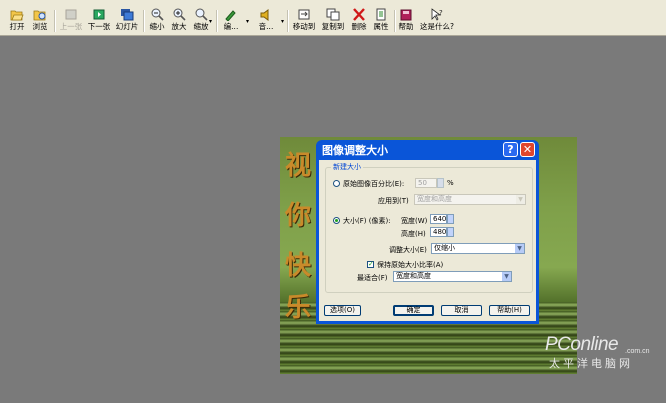 This screenshot has height=403, width=666. What do you see at coordinates (582, 344) in the screenshot?
I see `watermark-brand: PConline` at bounding box center [582, 344].